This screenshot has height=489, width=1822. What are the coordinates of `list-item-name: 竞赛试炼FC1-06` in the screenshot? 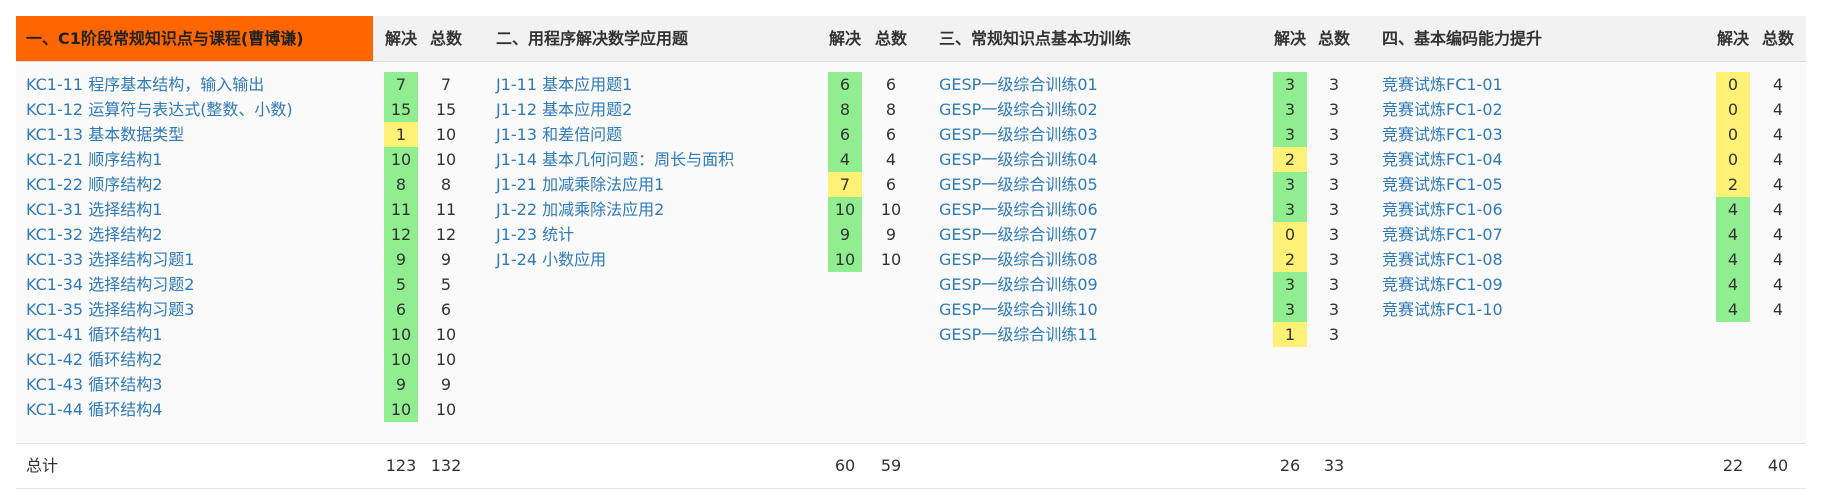 It's located at (1442, 209).